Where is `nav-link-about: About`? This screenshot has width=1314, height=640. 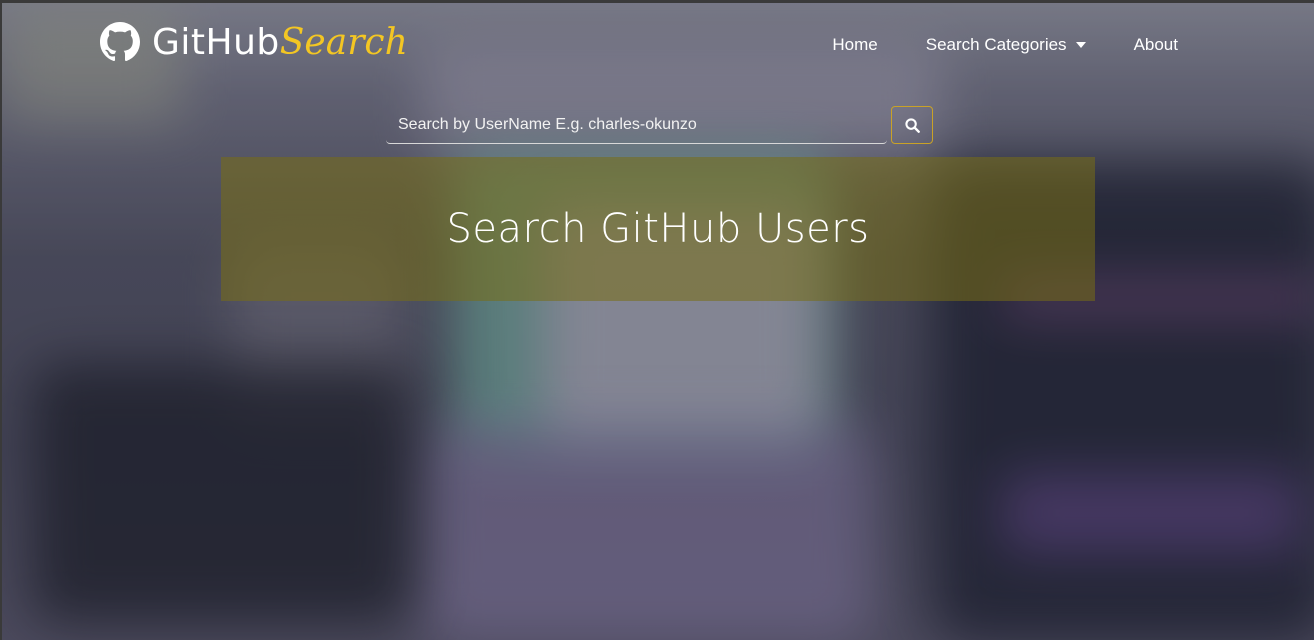 nav-link-about: About is located at coordinates (1156, 45).